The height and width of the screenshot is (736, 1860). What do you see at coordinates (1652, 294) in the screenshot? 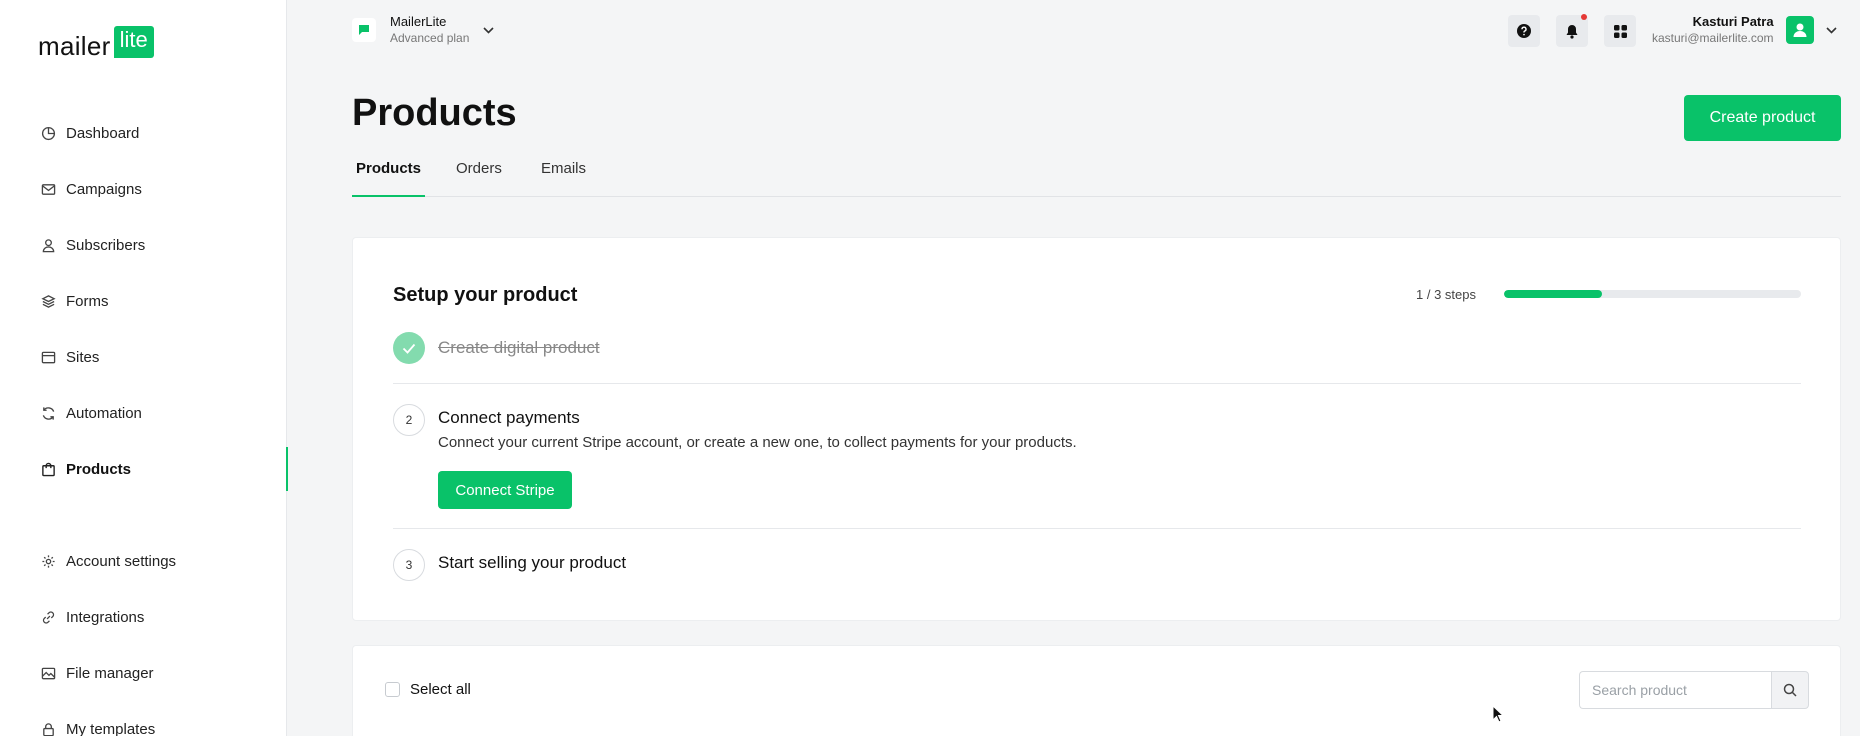
I see `setup-progress-bar` at bounding box center [1652, 294].